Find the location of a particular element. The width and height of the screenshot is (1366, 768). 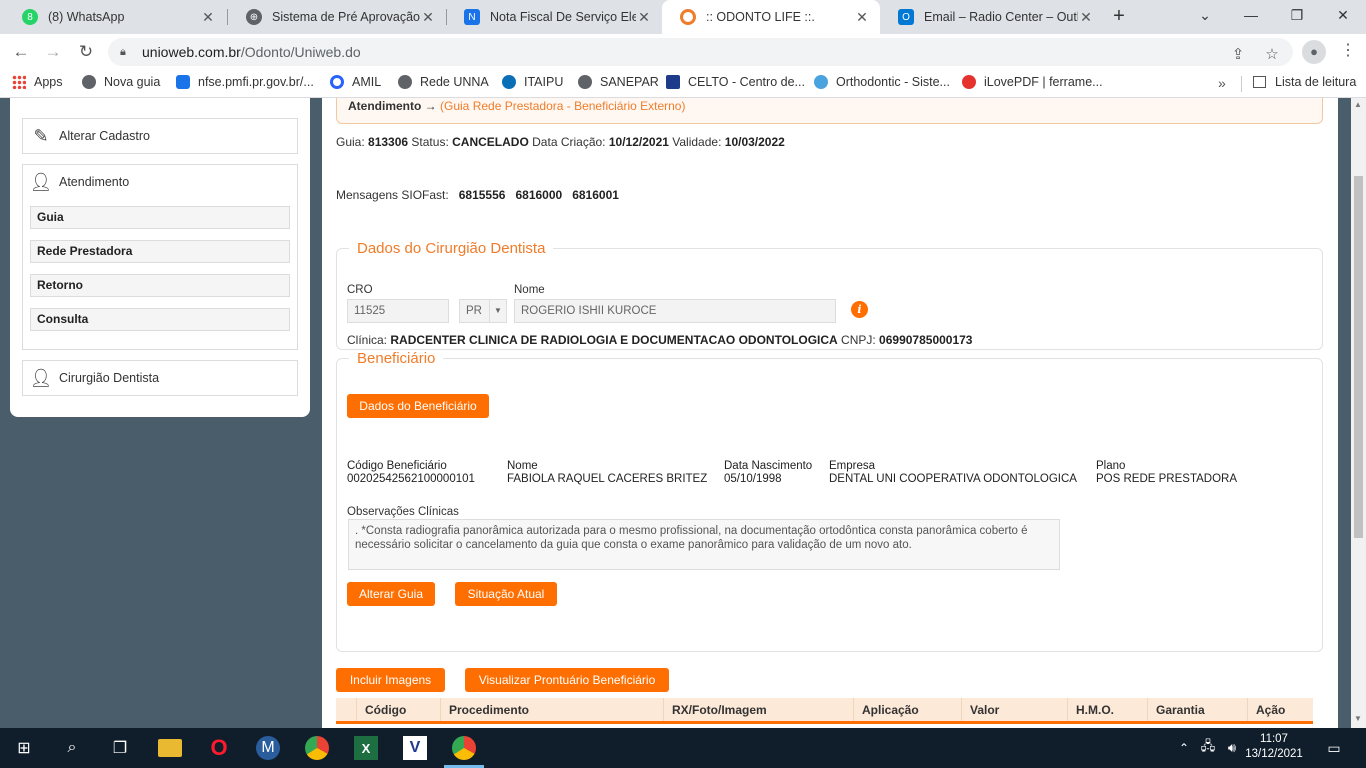

orthodontic-icon is located at coordinates (821, 82).